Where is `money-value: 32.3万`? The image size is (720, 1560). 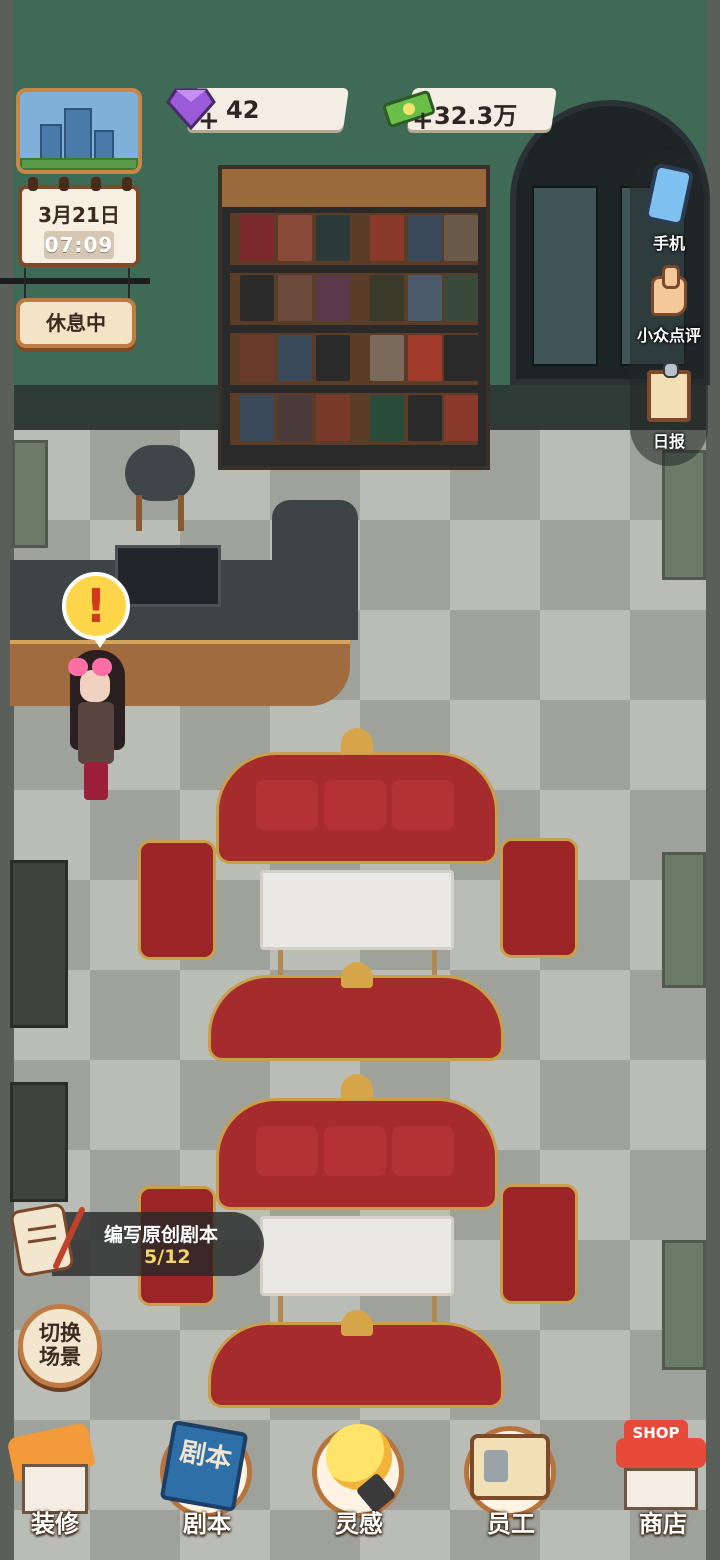 money-value: 32.3万 is located at coordinates (476, 116).